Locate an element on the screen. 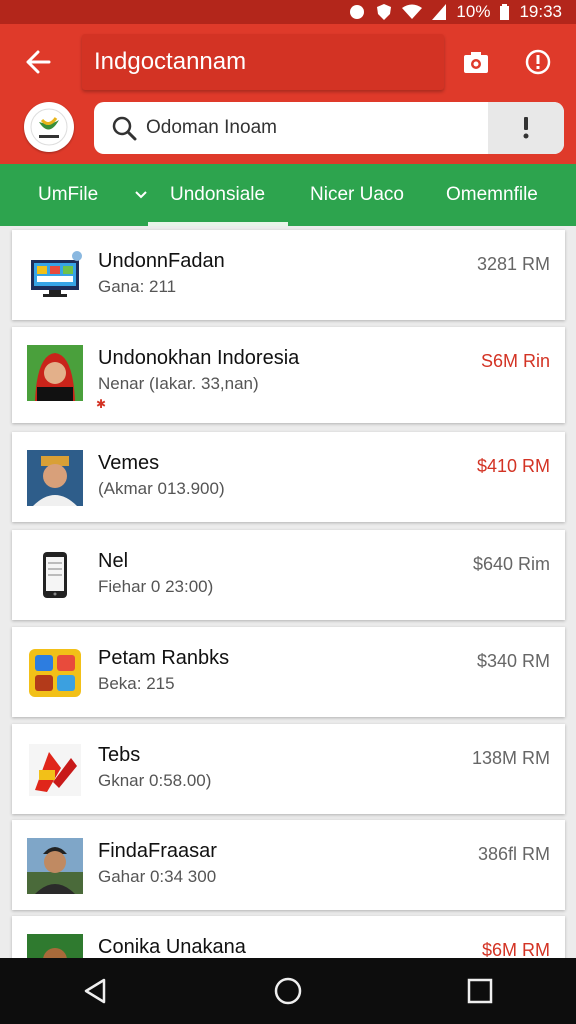  item-price: $410 RM is located at coordinates (513, 466).